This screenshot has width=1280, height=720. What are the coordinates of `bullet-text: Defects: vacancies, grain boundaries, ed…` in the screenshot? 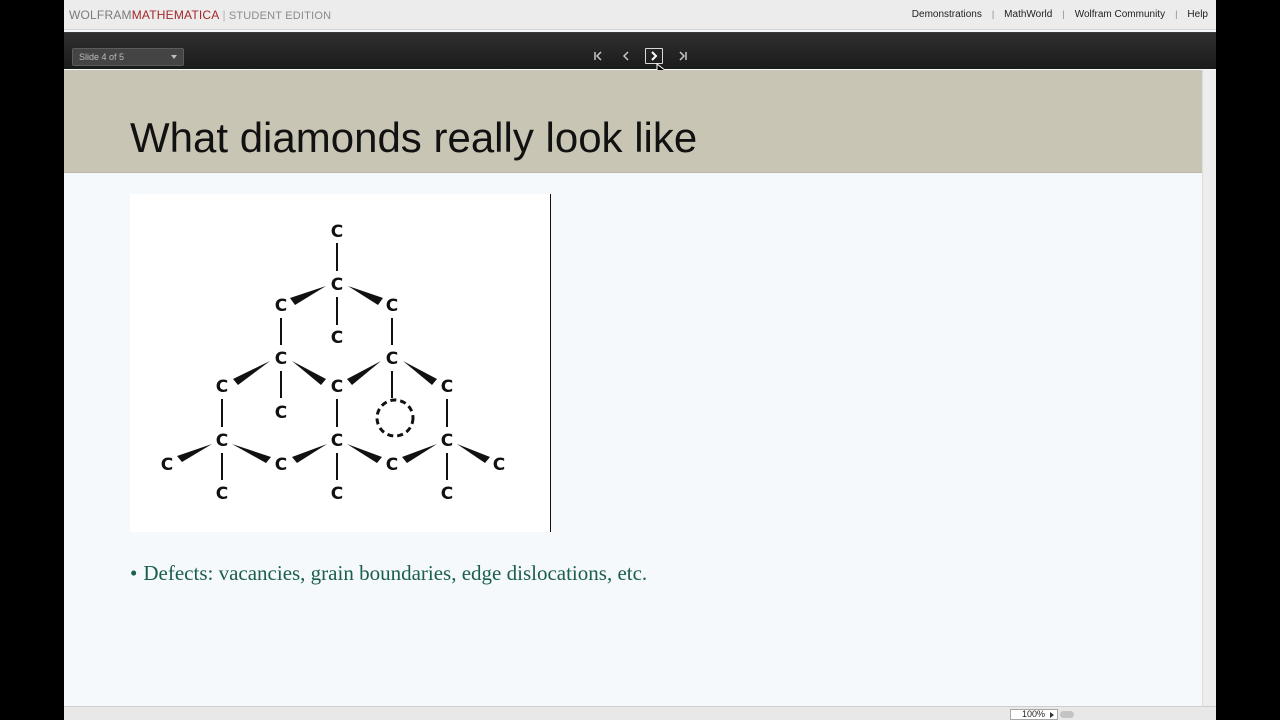 It's located at (395, 573).